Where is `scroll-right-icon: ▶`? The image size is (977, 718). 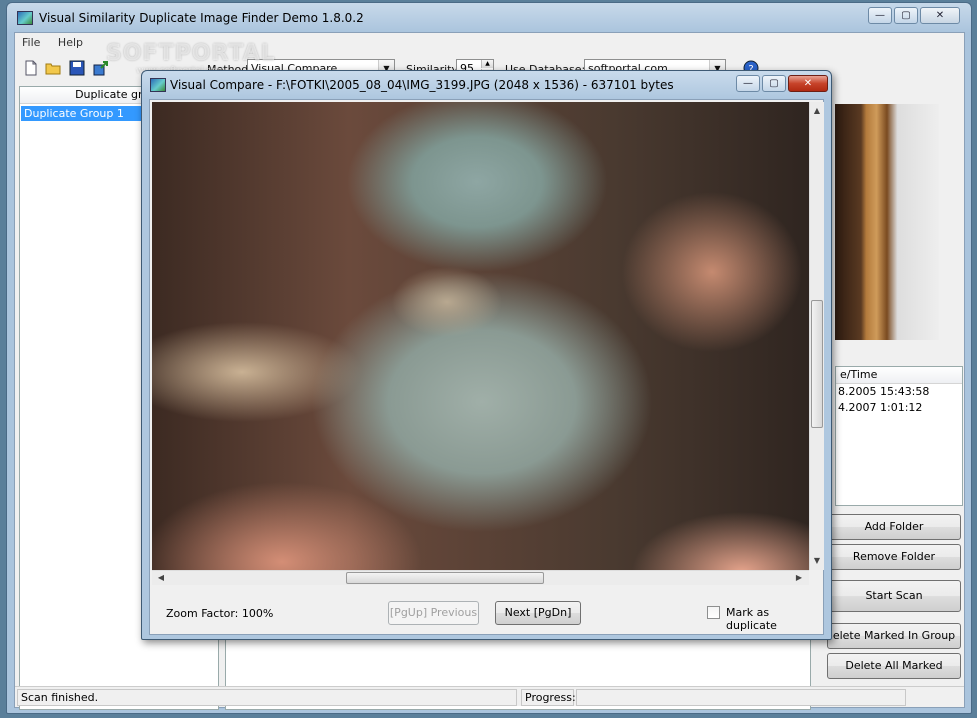
scroll-right-icon: ▶ is located at coordinates (799, 578).